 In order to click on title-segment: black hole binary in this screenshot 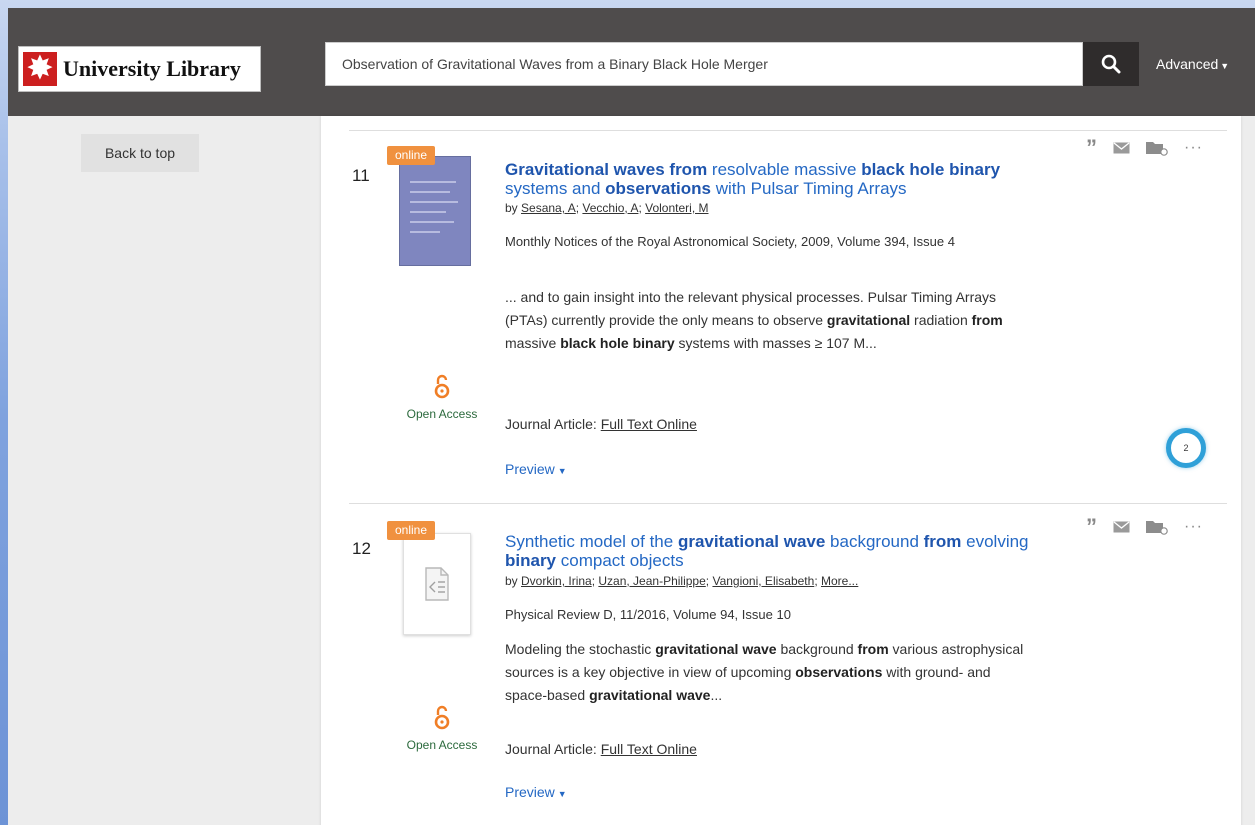, I will do `click(931, 169)`.